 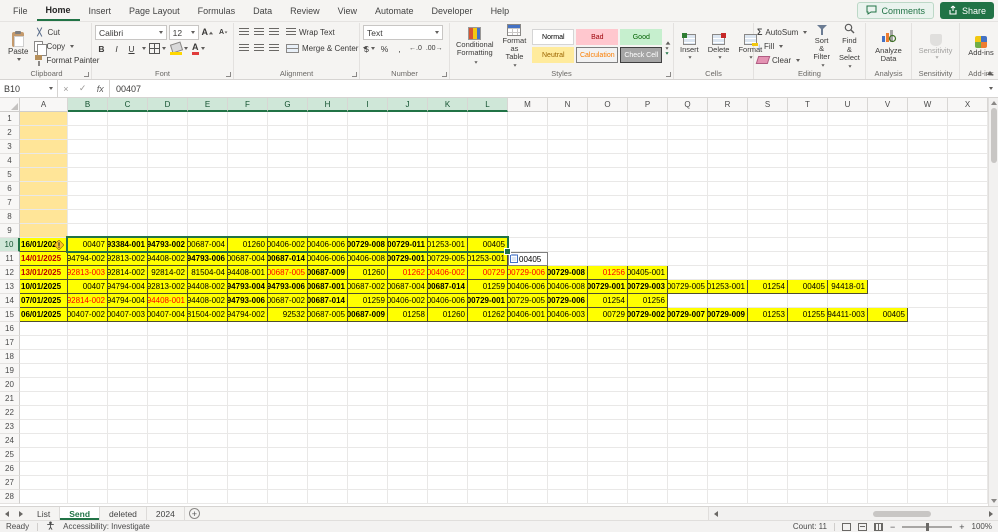 What do you see at coordinates (488, 329) in the screenshot?
I see `grid-cell-L16` at bounding box center [488, 329].